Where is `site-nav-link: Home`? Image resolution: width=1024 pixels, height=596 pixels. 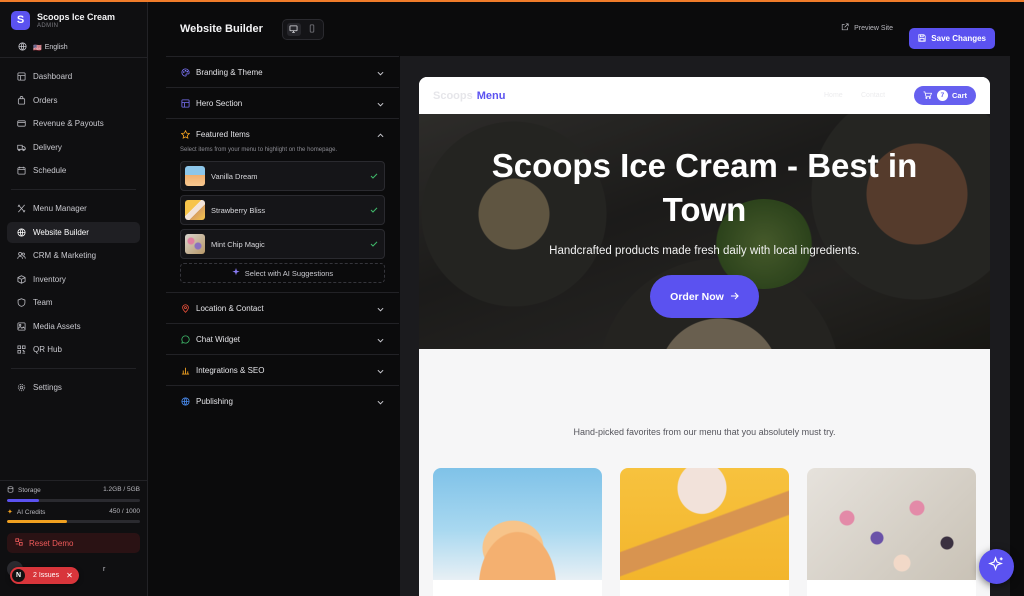
site-nav-link: Home is located at coordinates (833, 95).